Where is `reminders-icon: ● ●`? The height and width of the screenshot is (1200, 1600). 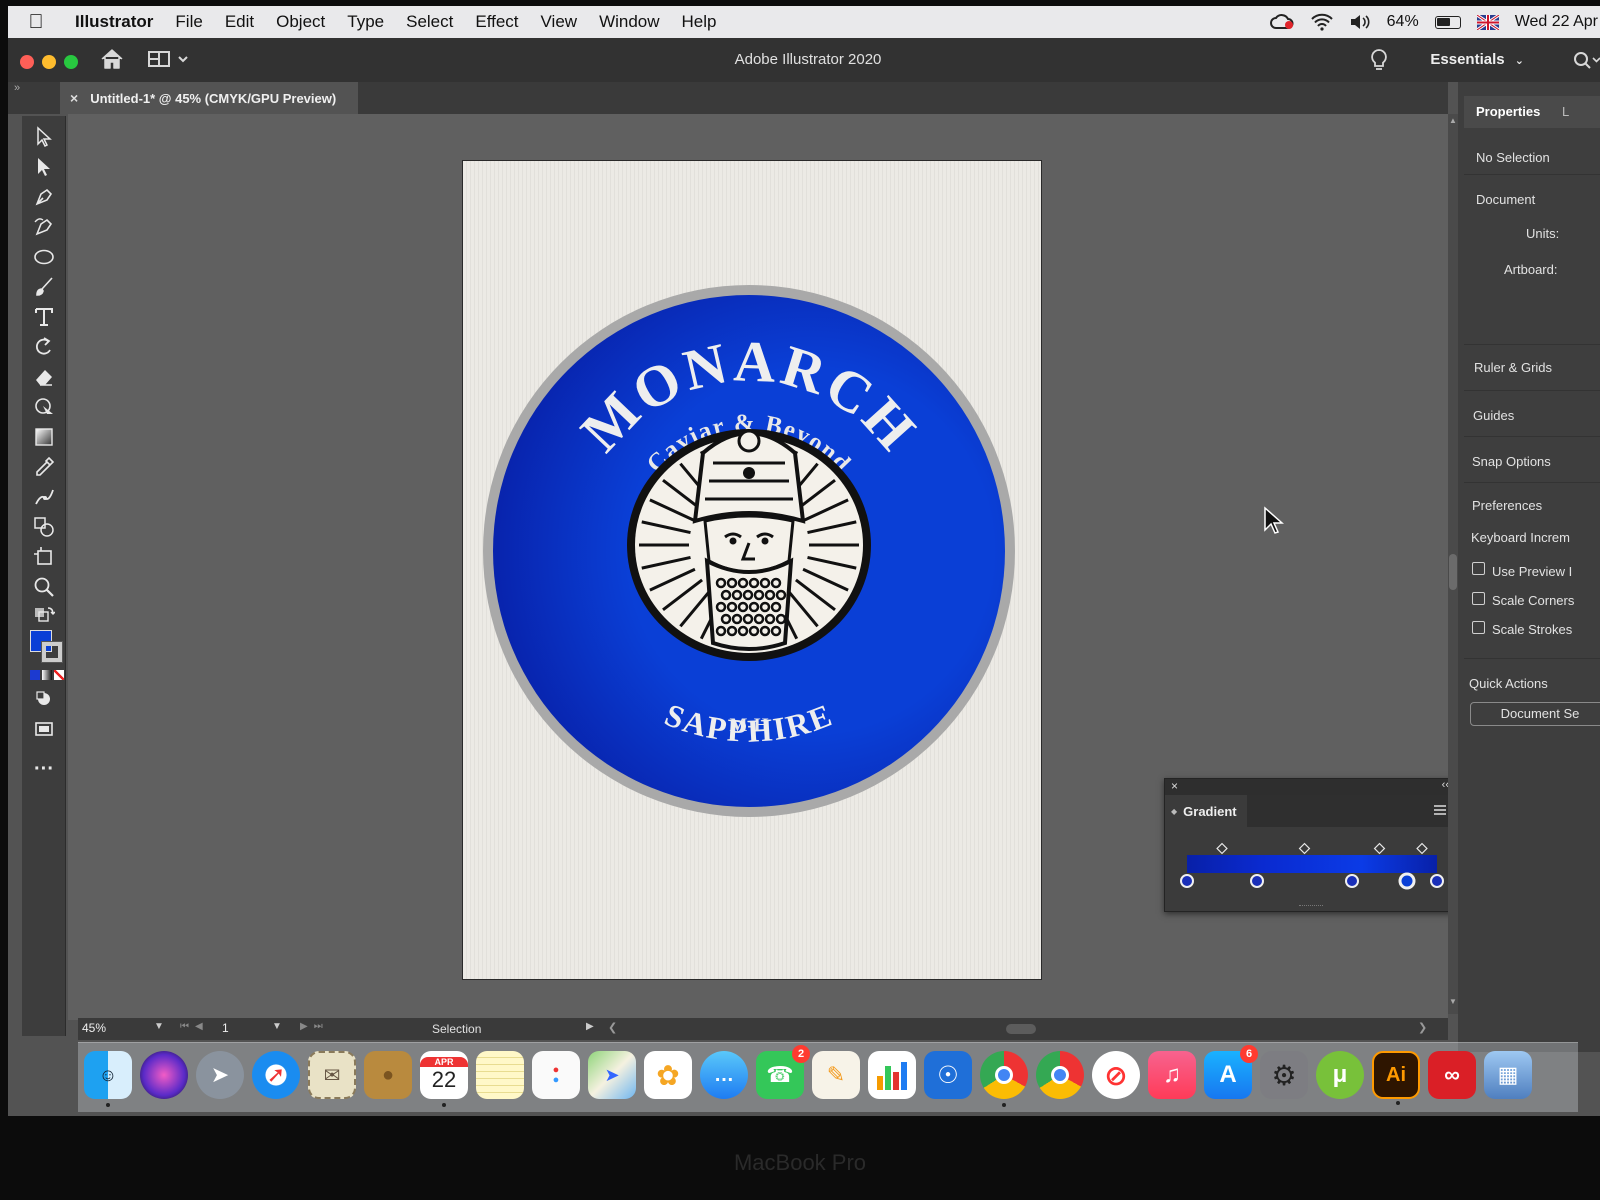
reminders-icon: ● ● is located at coordinates (556, 1075).